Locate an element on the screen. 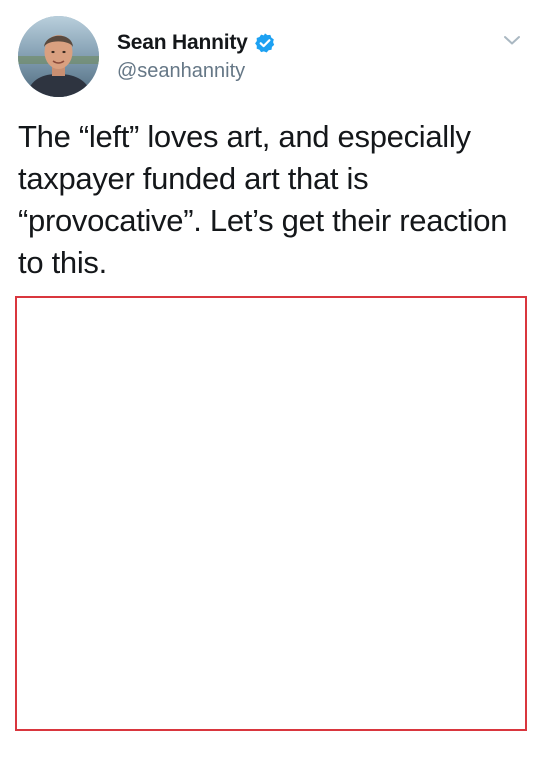 The height and width of the screenshot is (767, 540). avatar is located at coordinates (58, 56).